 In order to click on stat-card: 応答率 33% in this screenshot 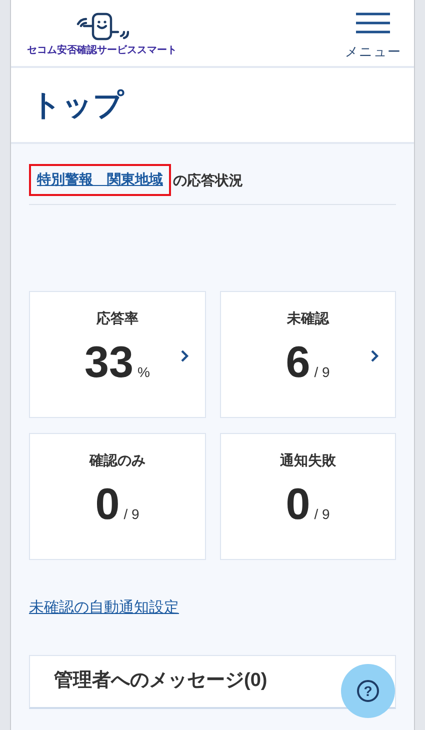, I will do `click(117, 354)`.